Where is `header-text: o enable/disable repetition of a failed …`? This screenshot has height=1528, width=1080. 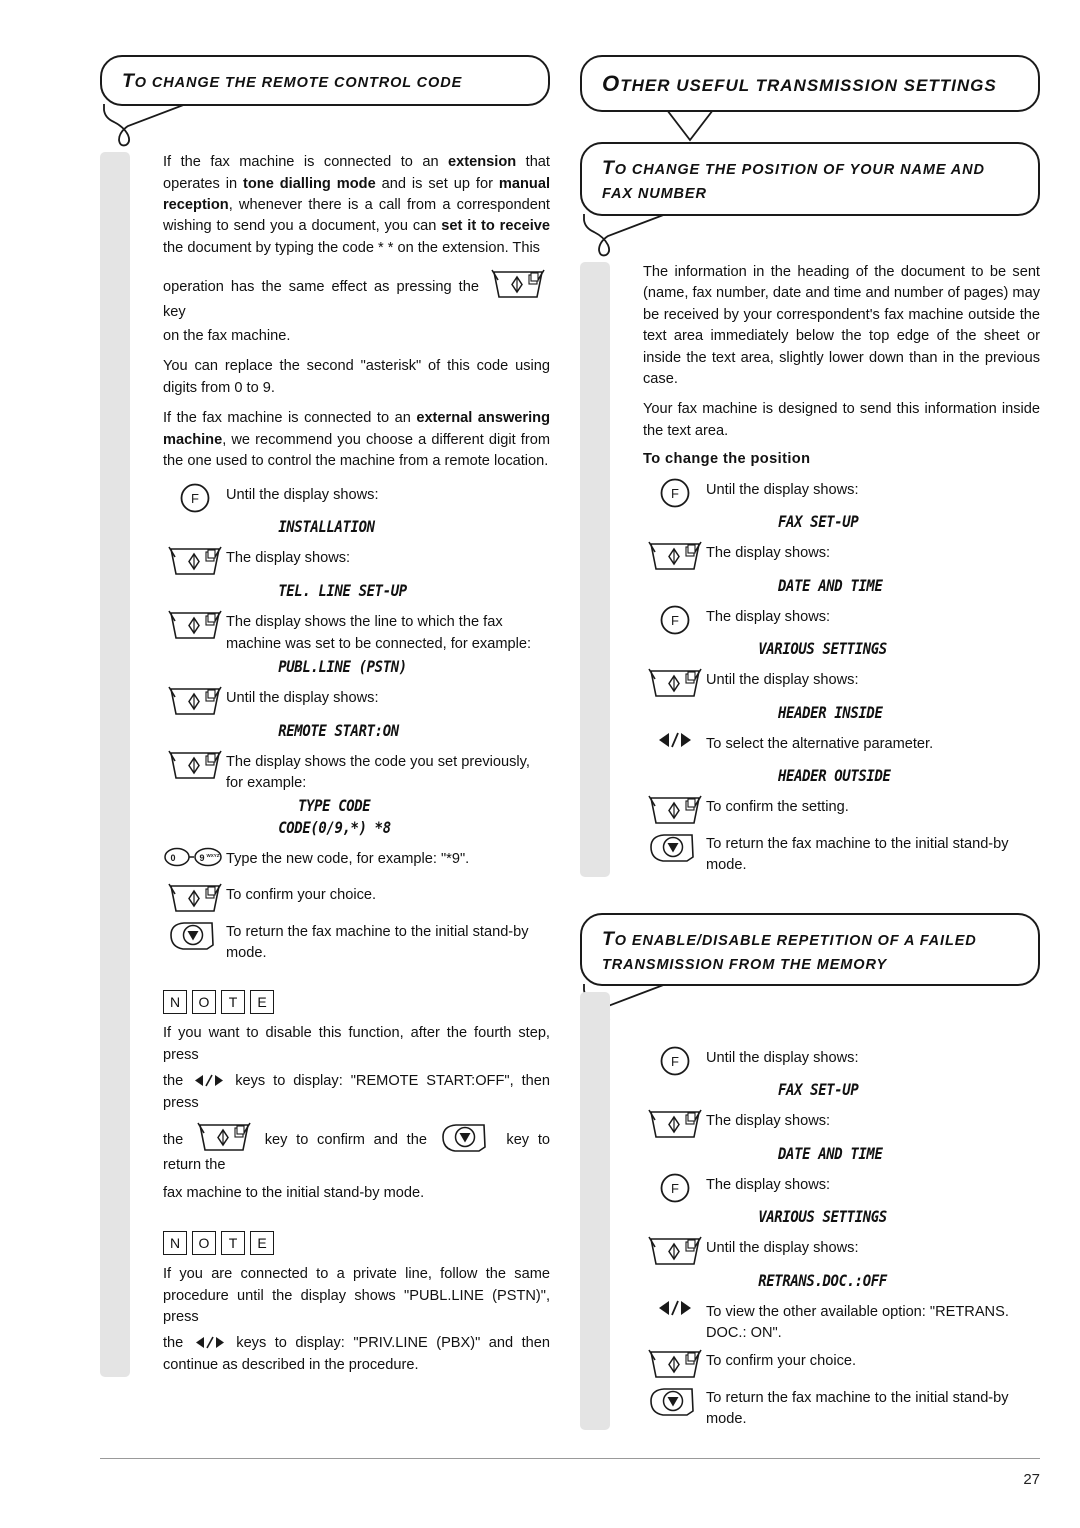
header-text: o enable/disable repetition of a failed … is located at coordinates (789, 952).